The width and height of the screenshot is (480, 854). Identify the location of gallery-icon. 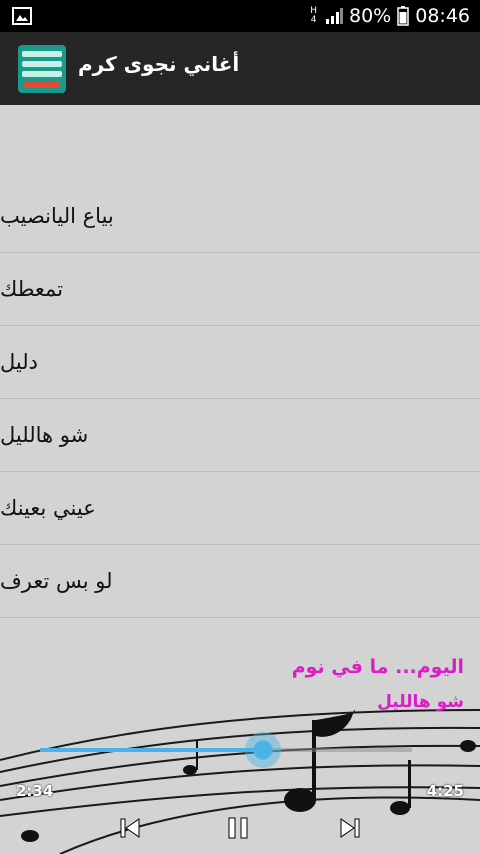
(22, 16).